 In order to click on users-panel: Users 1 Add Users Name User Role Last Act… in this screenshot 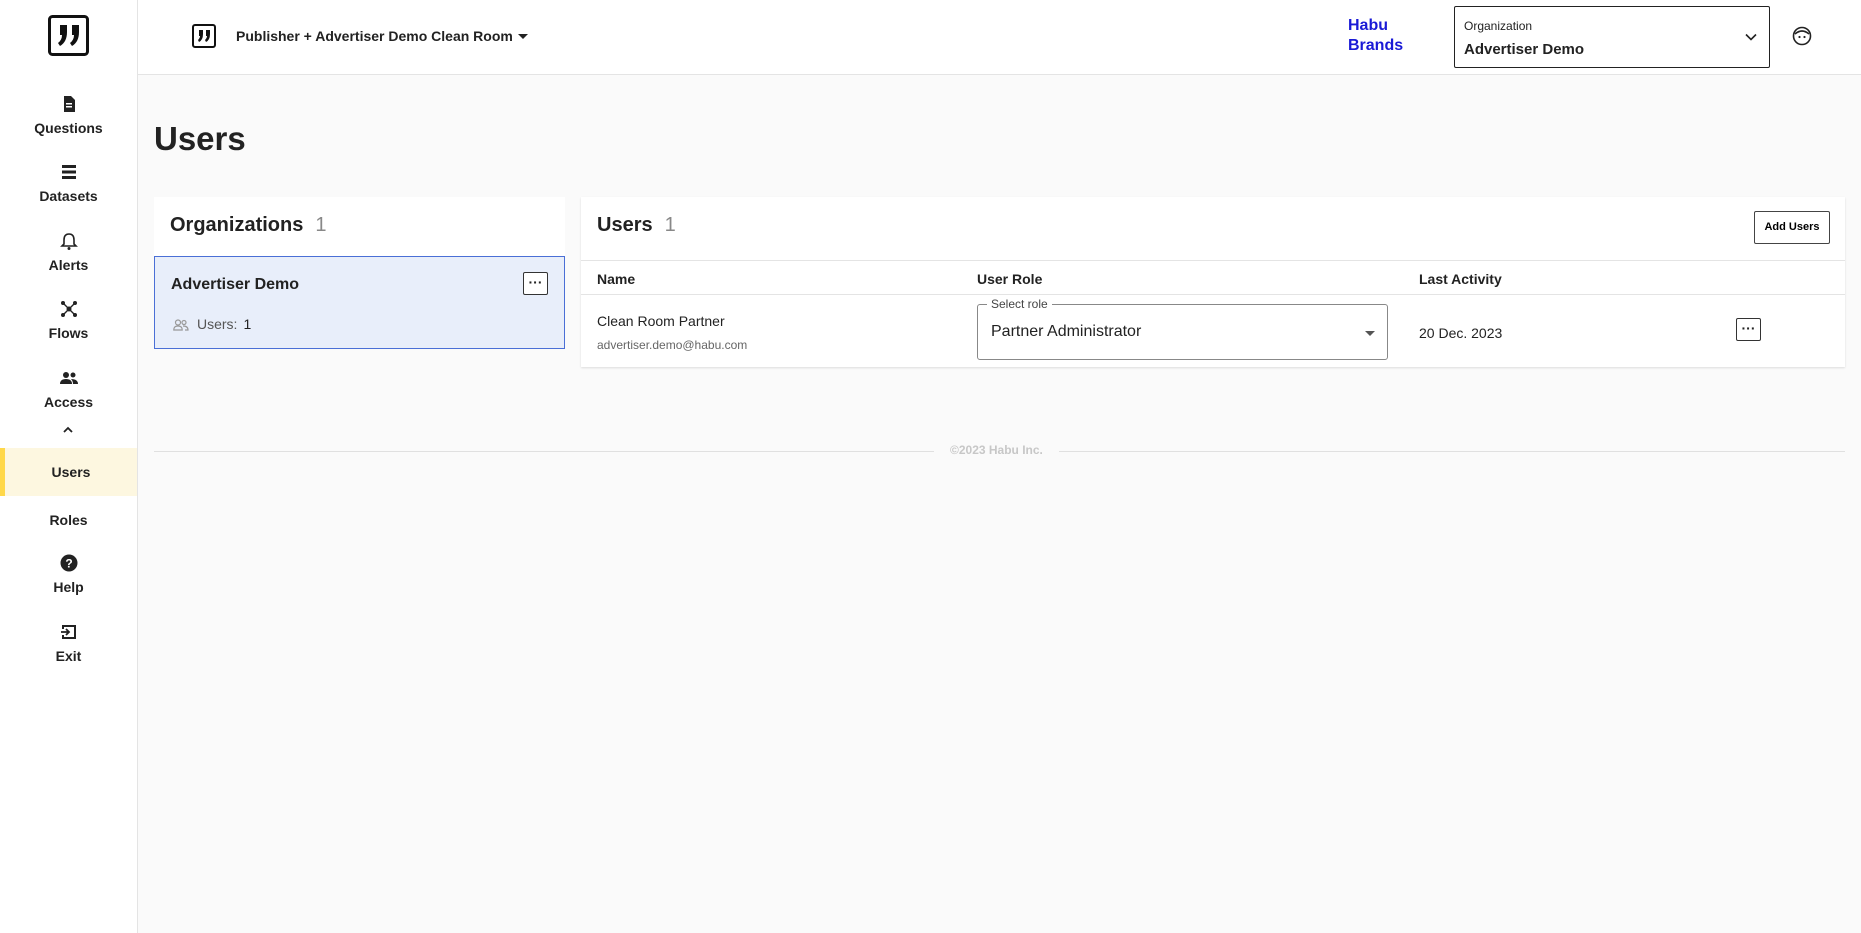, I will do `click(1213, 282)`.